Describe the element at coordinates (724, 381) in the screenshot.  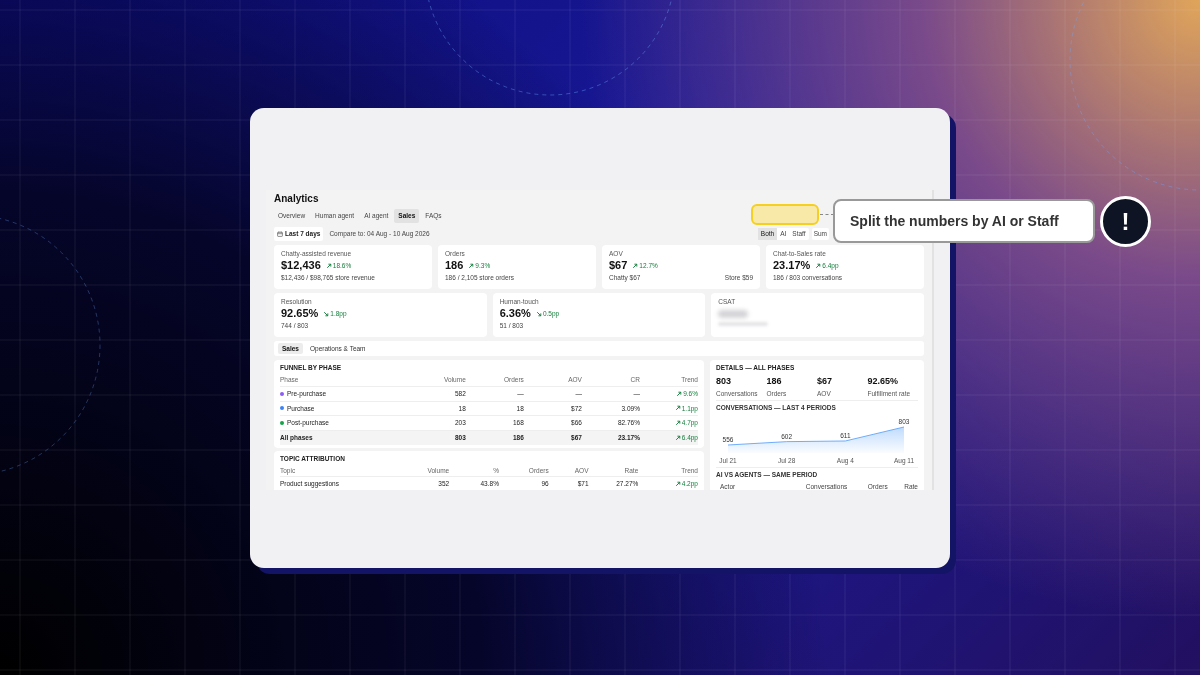
I see `stat-value: 803` at that location.